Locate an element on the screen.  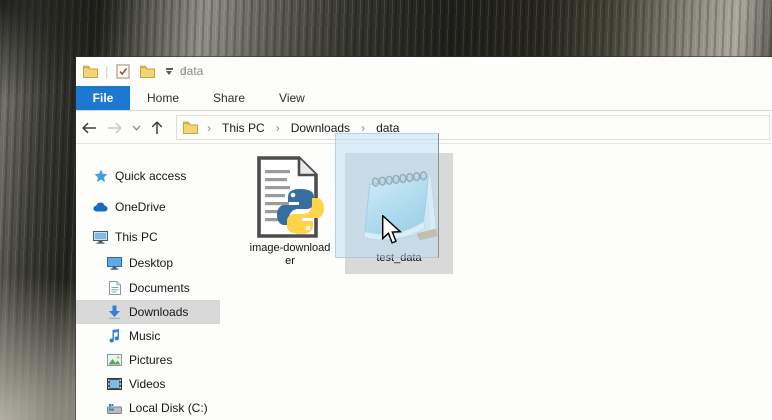
sidebar-item-label: Local Disk (C:) is located at coordinates (168, 408).